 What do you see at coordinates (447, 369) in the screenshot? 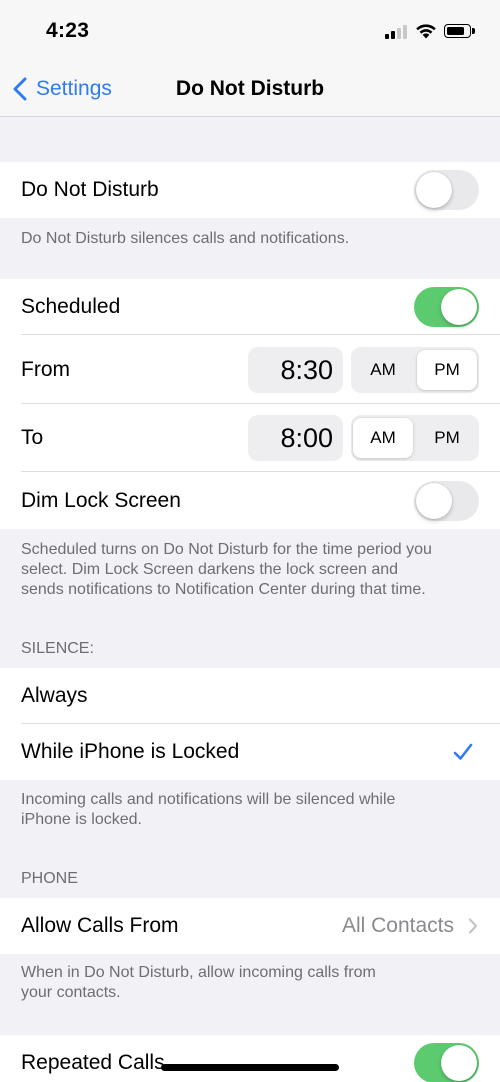
I see `from-pm-segment: PM` at bounding box center [447, 369].